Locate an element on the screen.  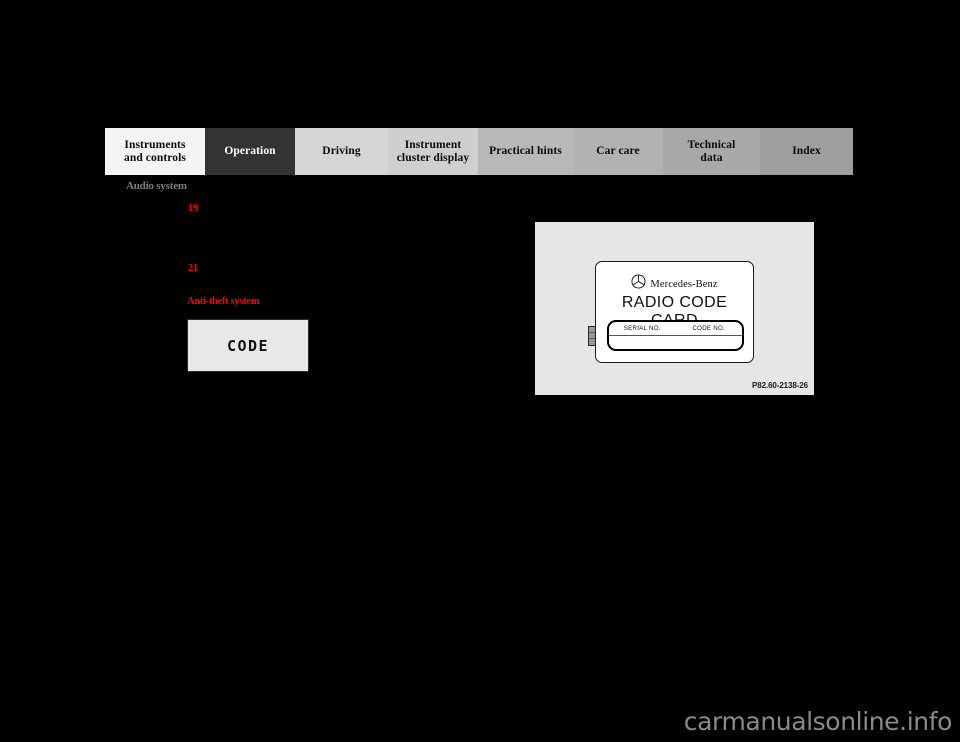
field-label-code-no: CODE NO. is located at coordinates (709, 328).